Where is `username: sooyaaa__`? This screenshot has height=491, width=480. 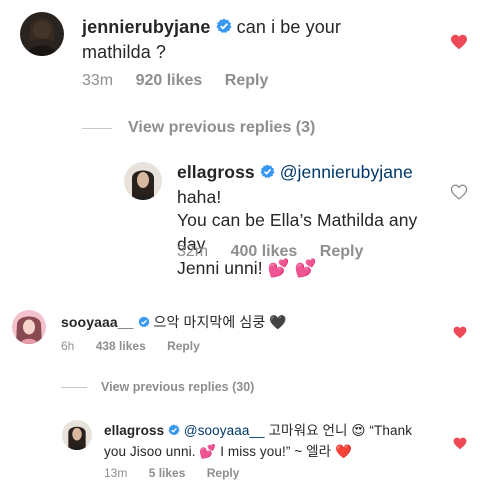
username: sooyaaa__ is located at coordinates (97, 322).